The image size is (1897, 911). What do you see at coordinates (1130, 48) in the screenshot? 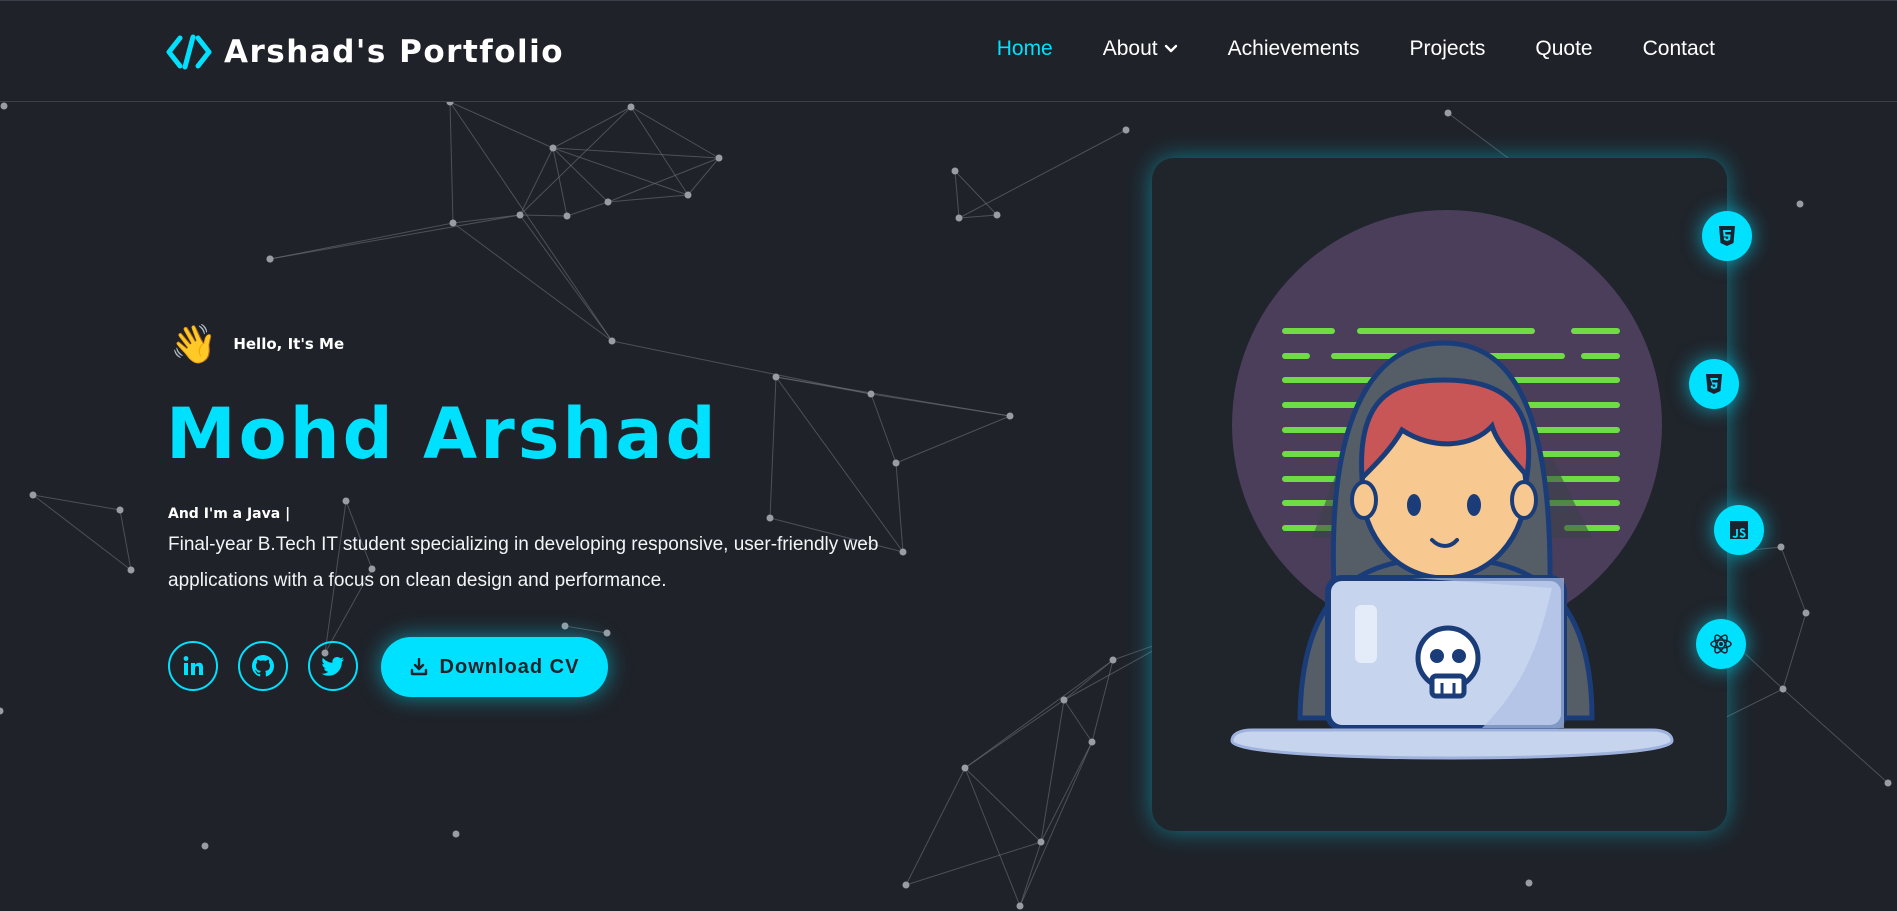
I see `nav-about-label: About` at bounding box center [1130, 48].